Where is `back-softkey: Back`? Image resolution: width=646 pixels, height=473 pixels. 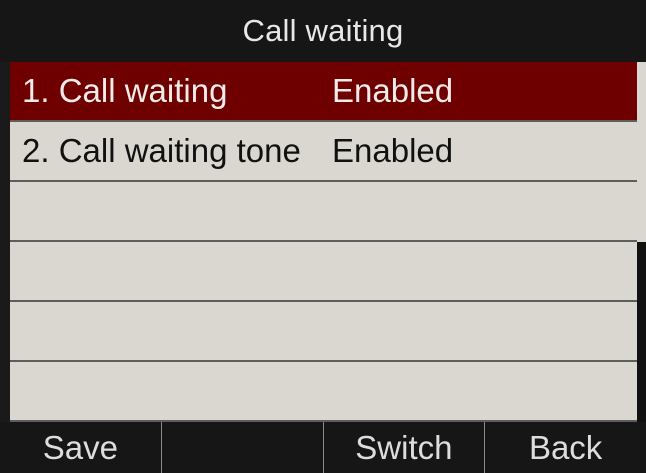
back-softkey: Back is located at coordinates (565, 447).